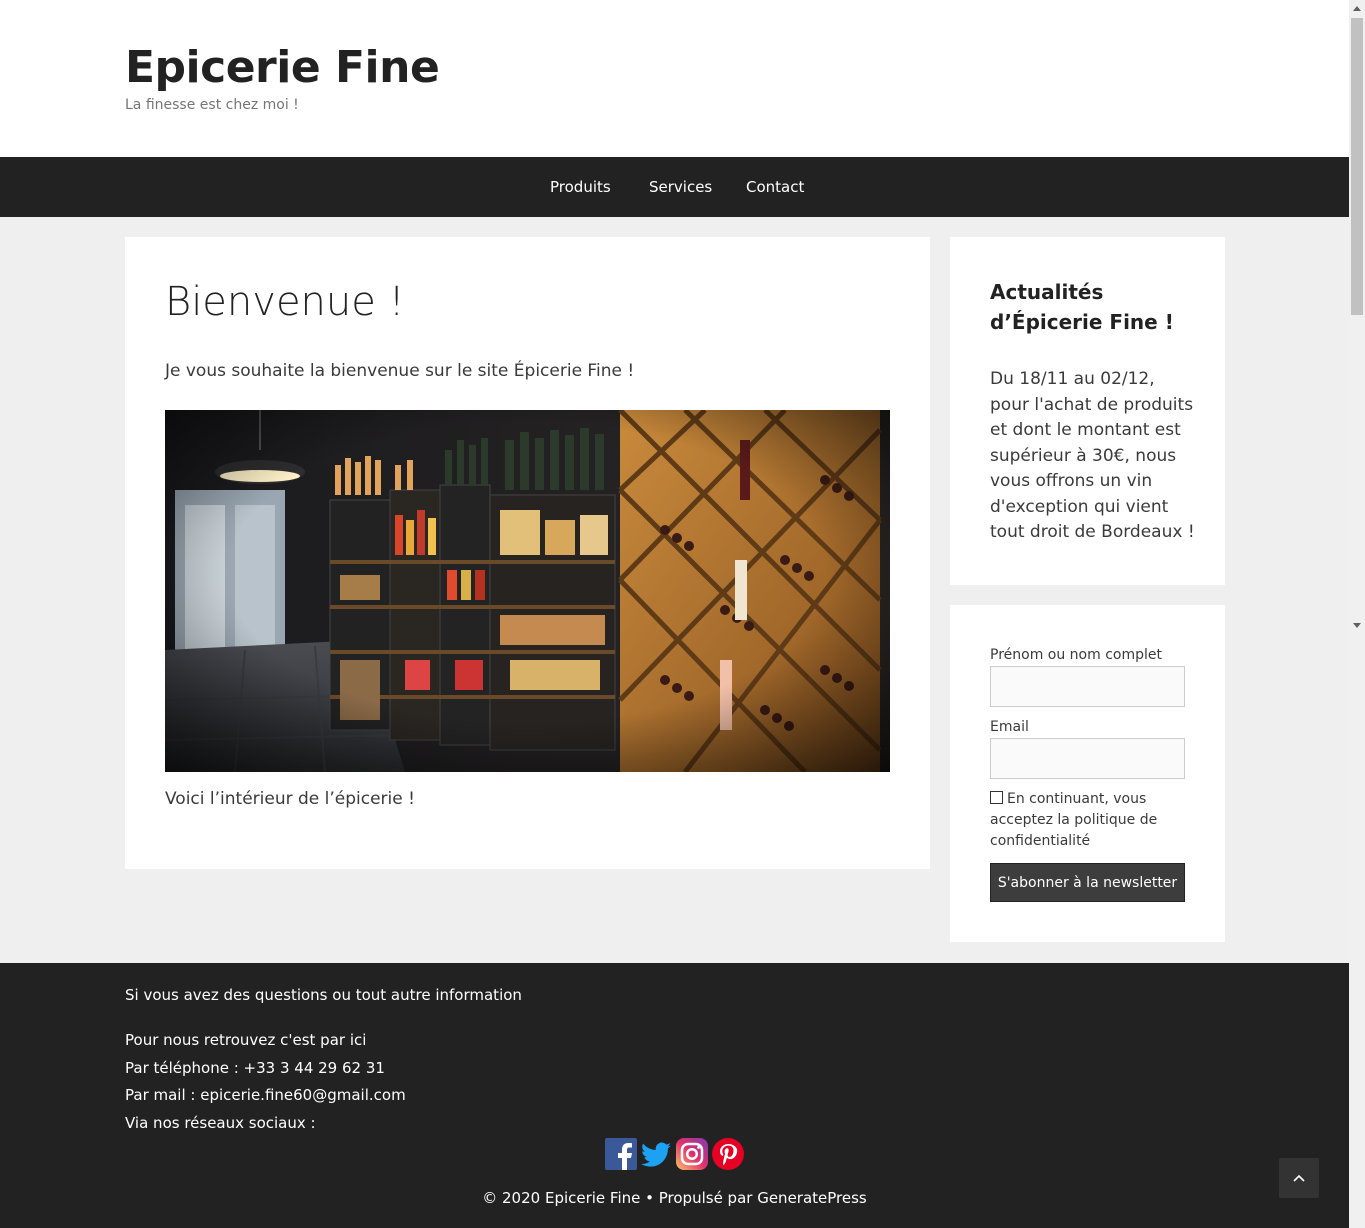  What do you see at coordinates (1082, 307) in the screenshot?
I see `news-widget-title: Actualités d’Épicerie Fine !` at bounding box center [1082, 307].